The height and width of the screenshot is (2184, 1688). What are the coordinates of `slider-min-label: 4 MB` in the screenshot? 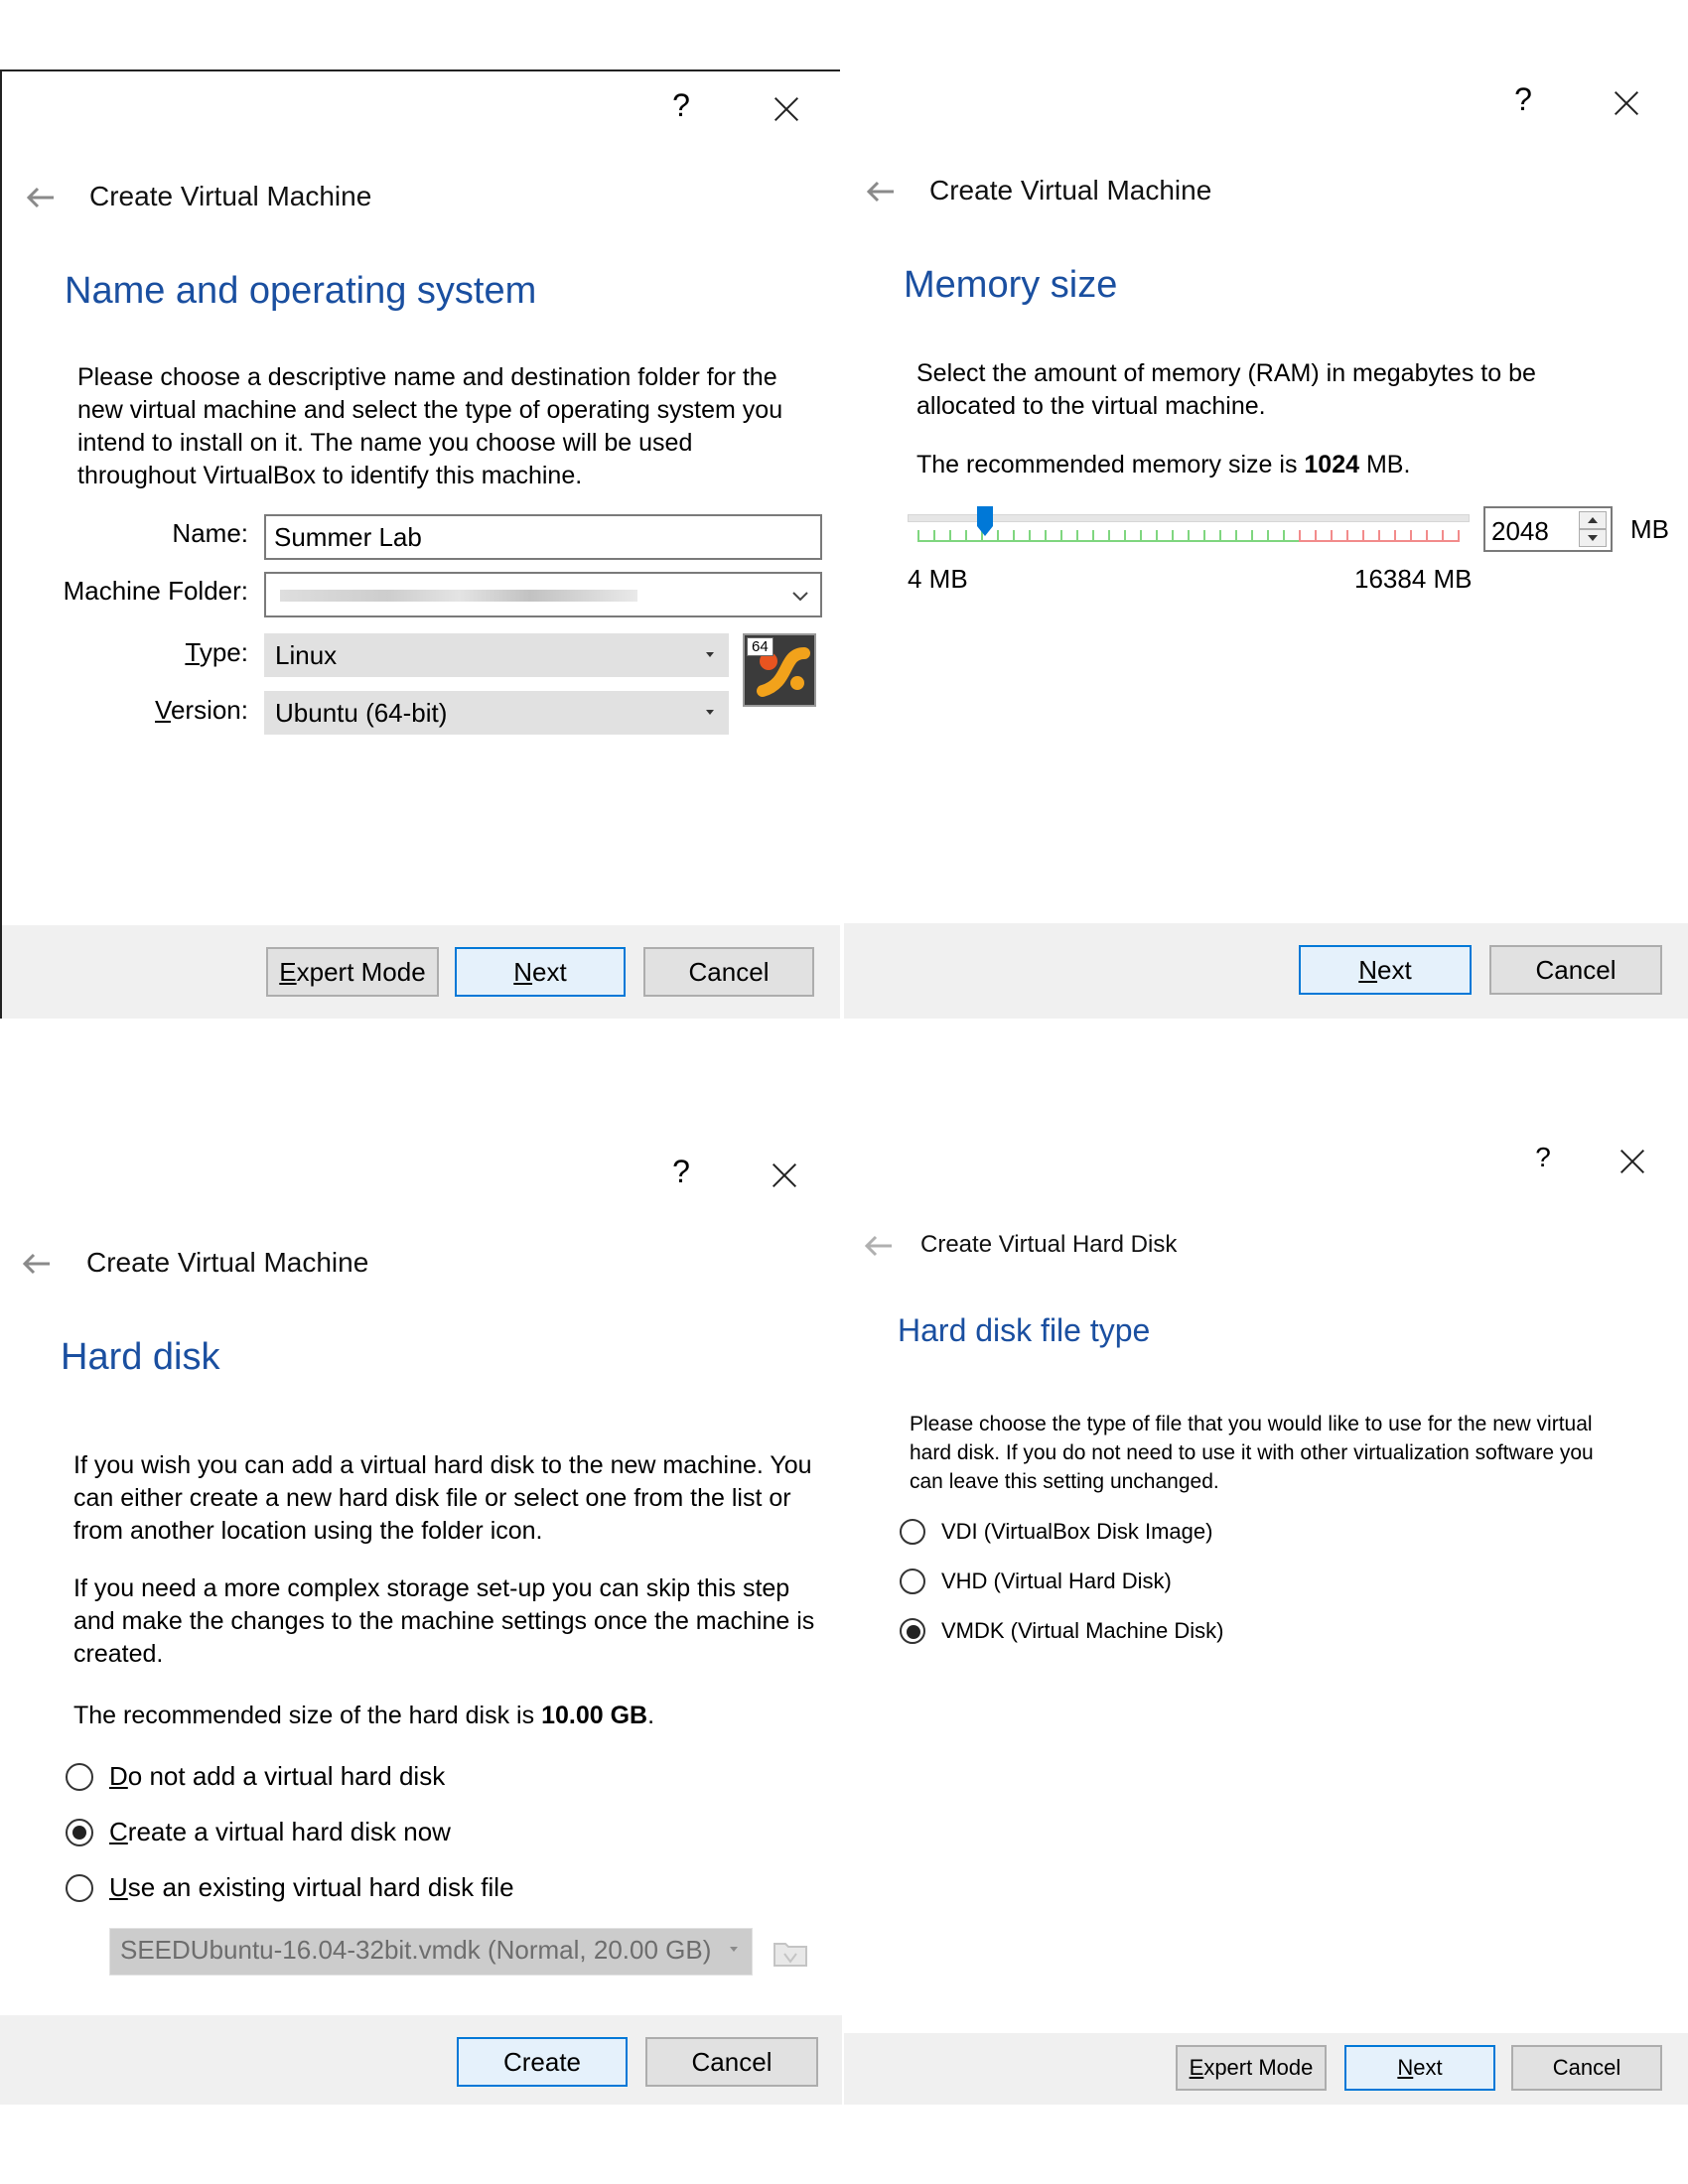 It's located at (938, 579).